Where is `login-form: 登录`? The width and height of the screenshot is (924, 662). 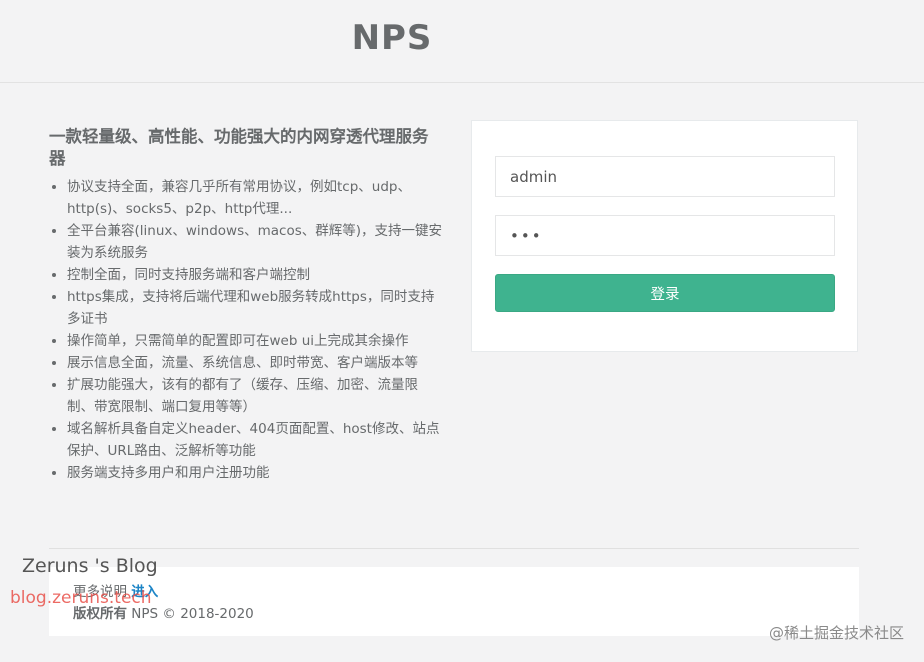
login-form: 登录 is located at coordinates (664, 236).